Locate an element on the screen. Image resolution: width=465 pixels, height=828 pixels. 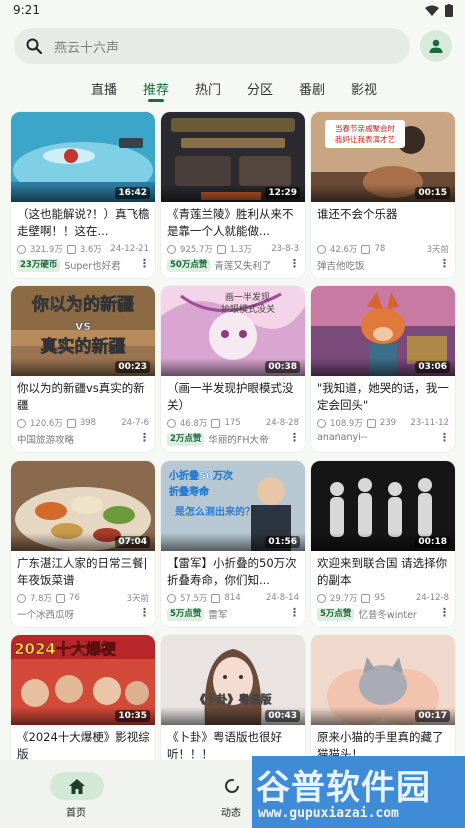
comment-count: 175 is located at coordinates (232, 423).